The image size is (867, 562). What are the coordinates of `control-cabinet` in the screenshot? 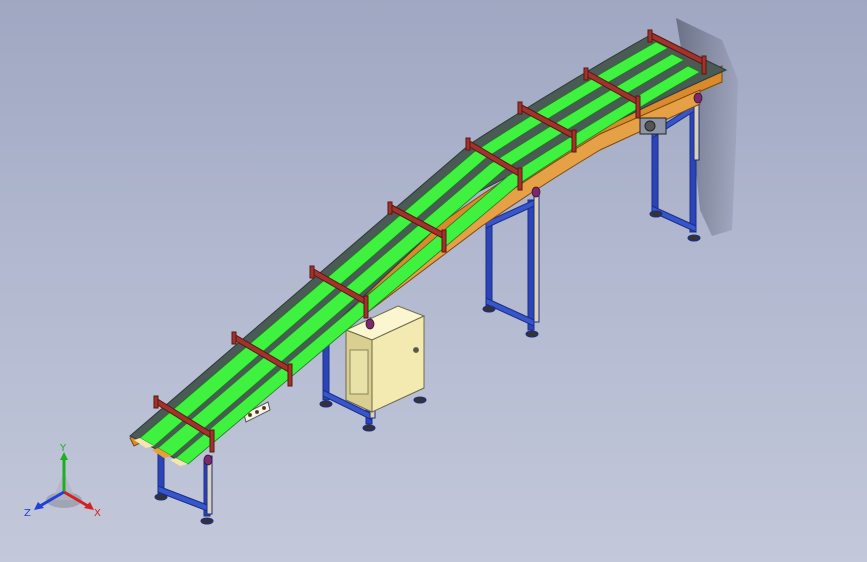 It's located at (385, 359).